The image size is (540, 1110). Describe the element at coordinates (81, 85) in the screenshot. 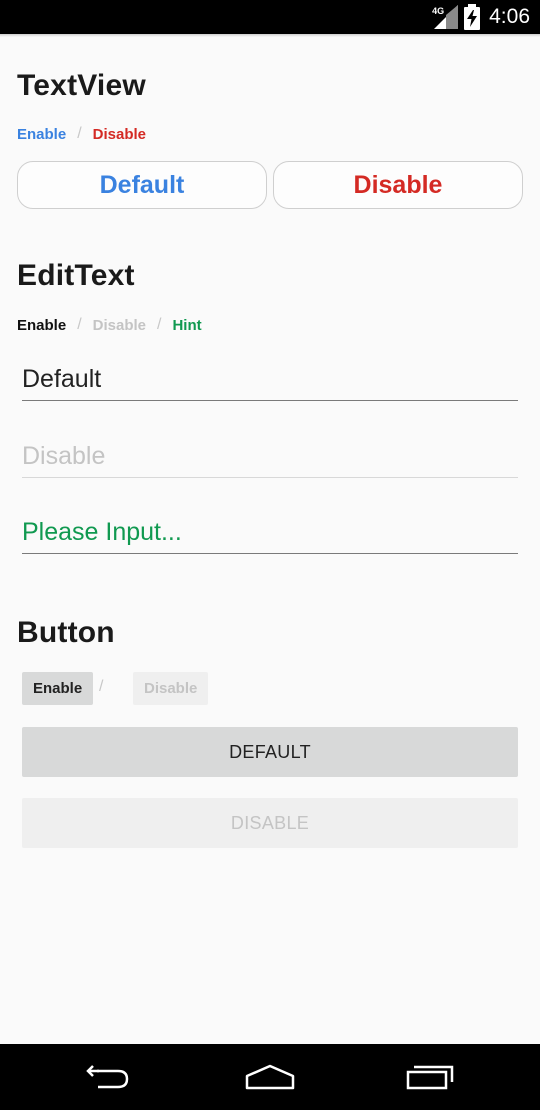

I see `textview-title: TextView` at that location.